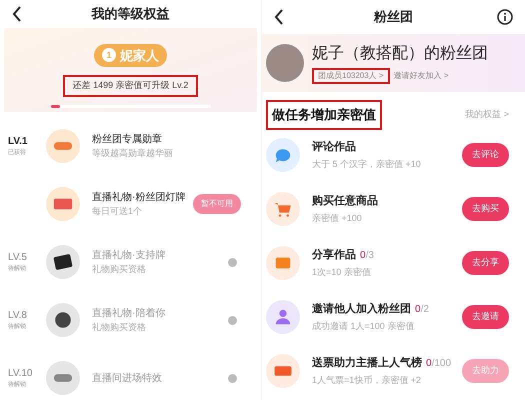 The height and width of the screenshot is (400, 525). Describe the element at coordinates (109, 55) in the screenshot. I see `level-number: 1` at that location.